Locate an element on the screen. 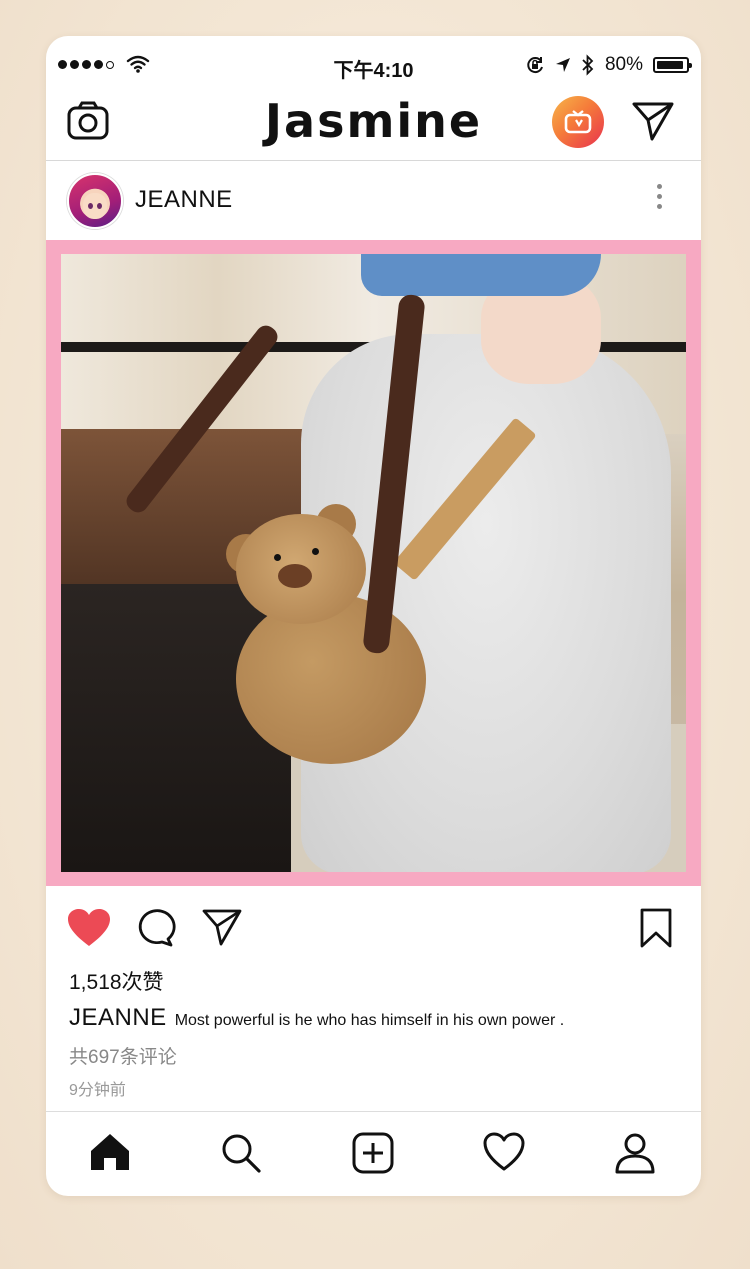 The width and height of the screenshot is (750, 1269). bottom-tab-bar is located at coordinates (373, 1153).